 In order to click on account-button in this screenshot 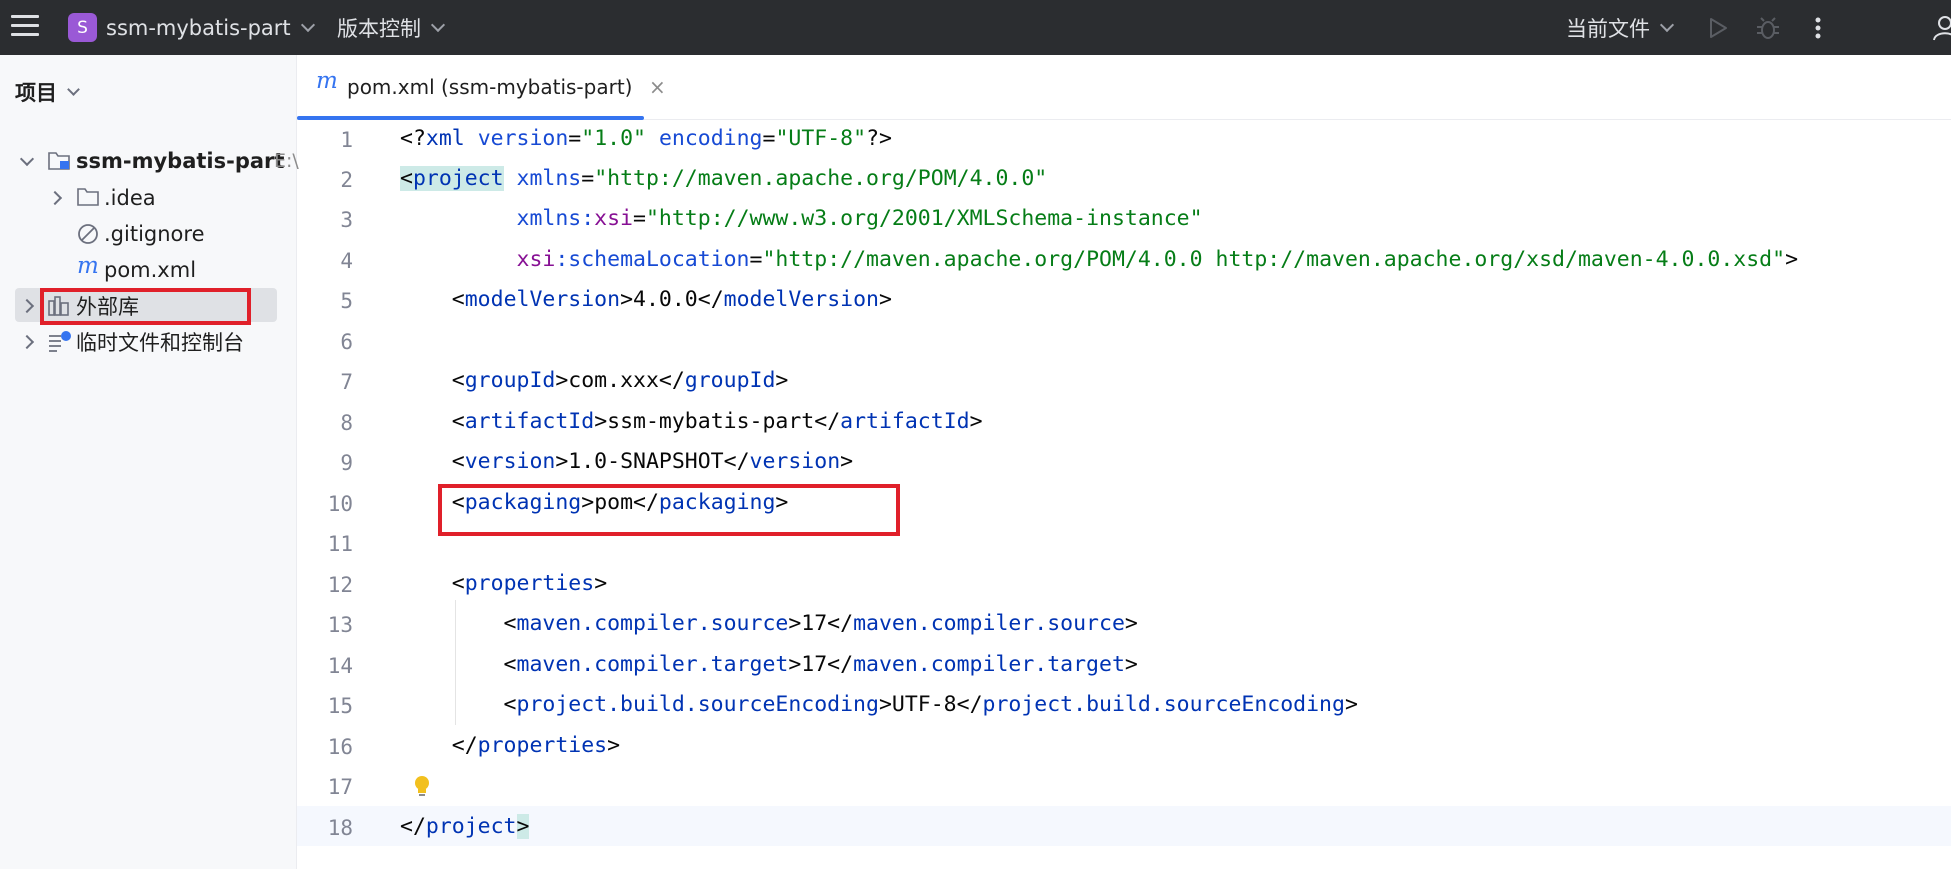, I will do `click(1942, 27)`.